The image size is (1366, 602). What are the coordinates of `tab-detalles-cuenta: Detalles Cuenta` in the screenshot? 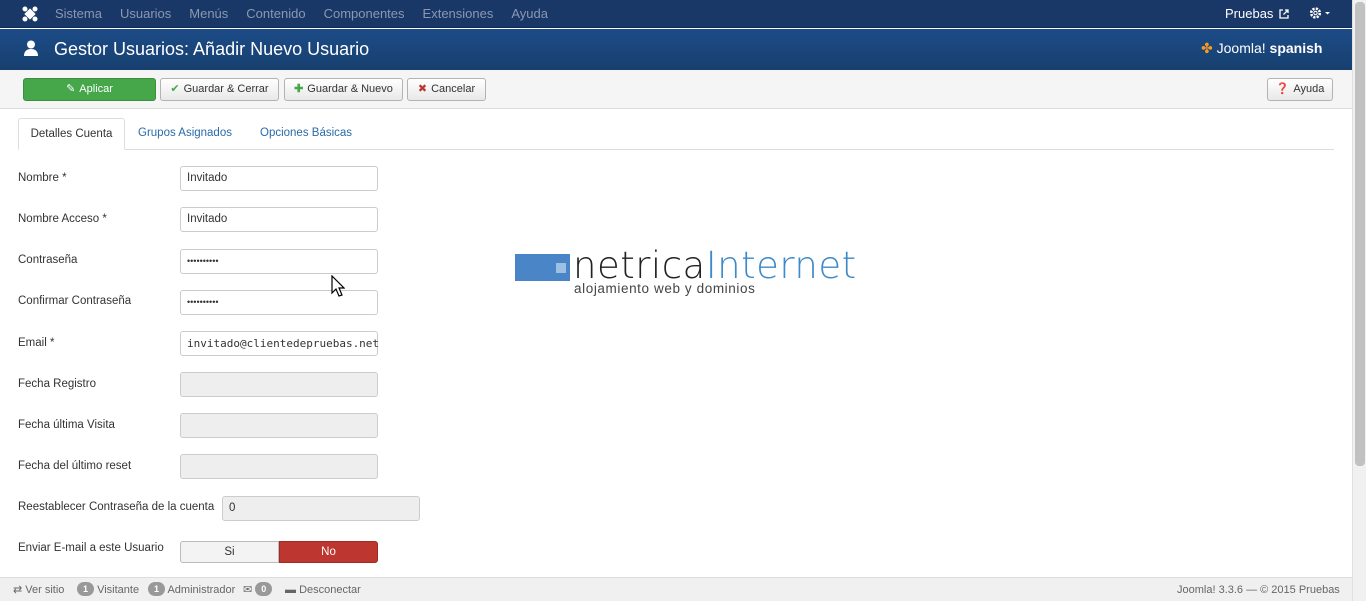 It's located at (71, 134).